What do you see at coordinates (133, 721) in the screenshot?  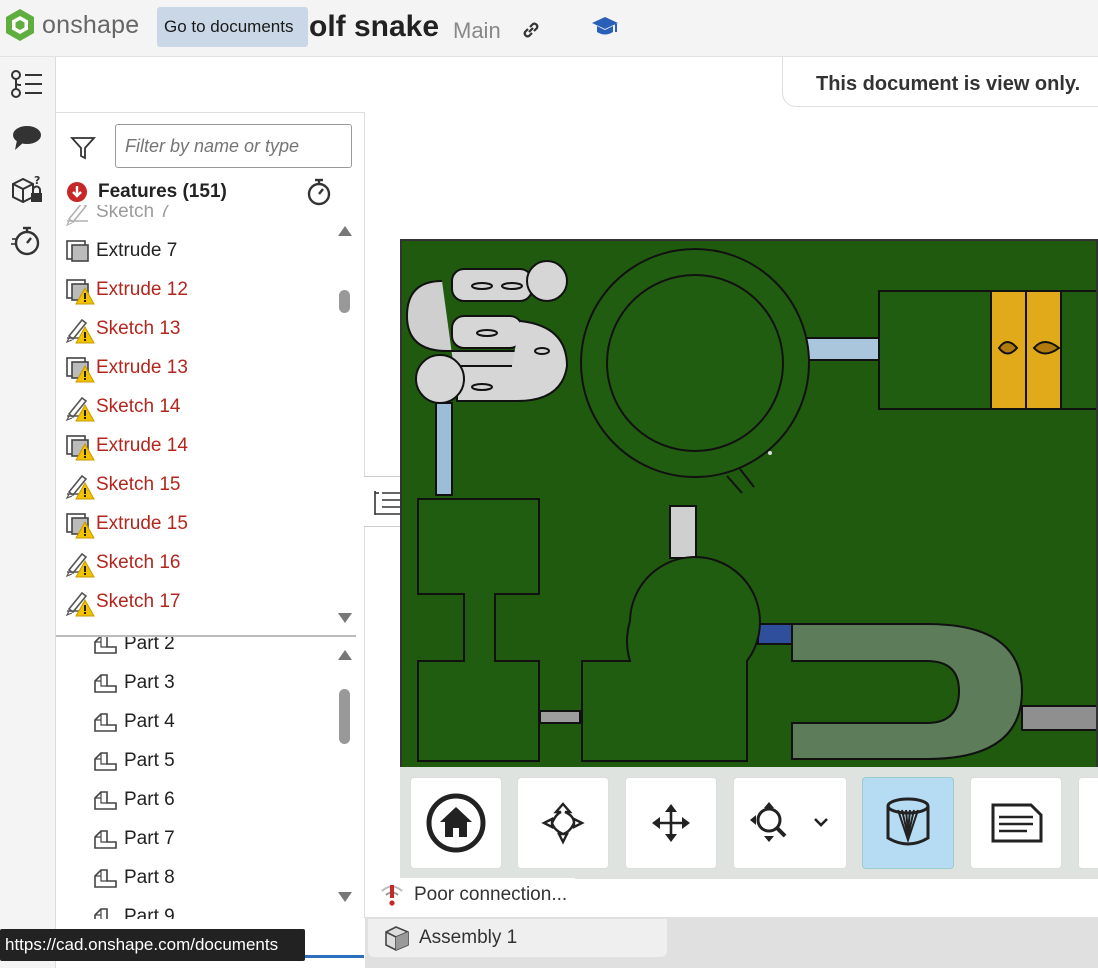 I see `part-item: Part 4` at bounding box center [133, 721].